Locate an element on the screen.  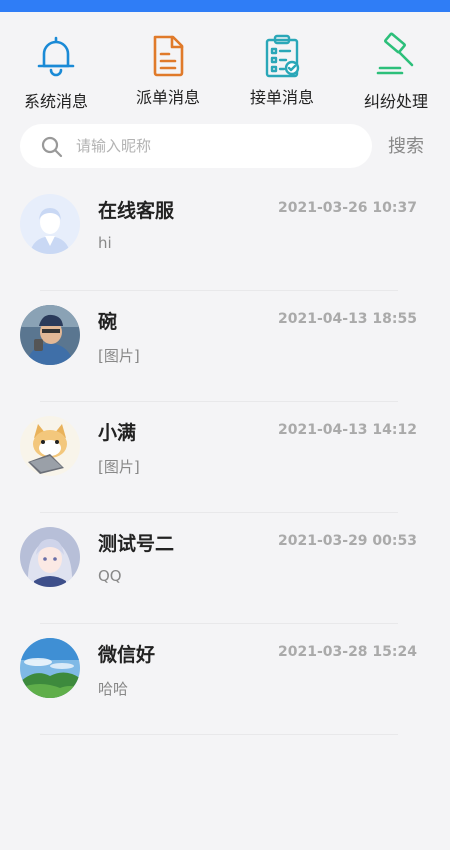
chat-time: 2021-04-13 18:55 is located at coordinates (347, 319).